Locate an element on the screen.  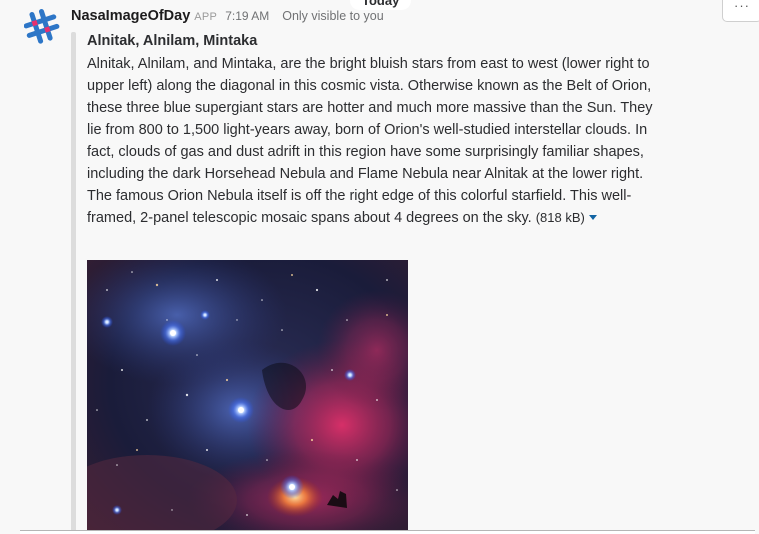
visibility-note: Only visible to you is located at coordinates (333, 16).